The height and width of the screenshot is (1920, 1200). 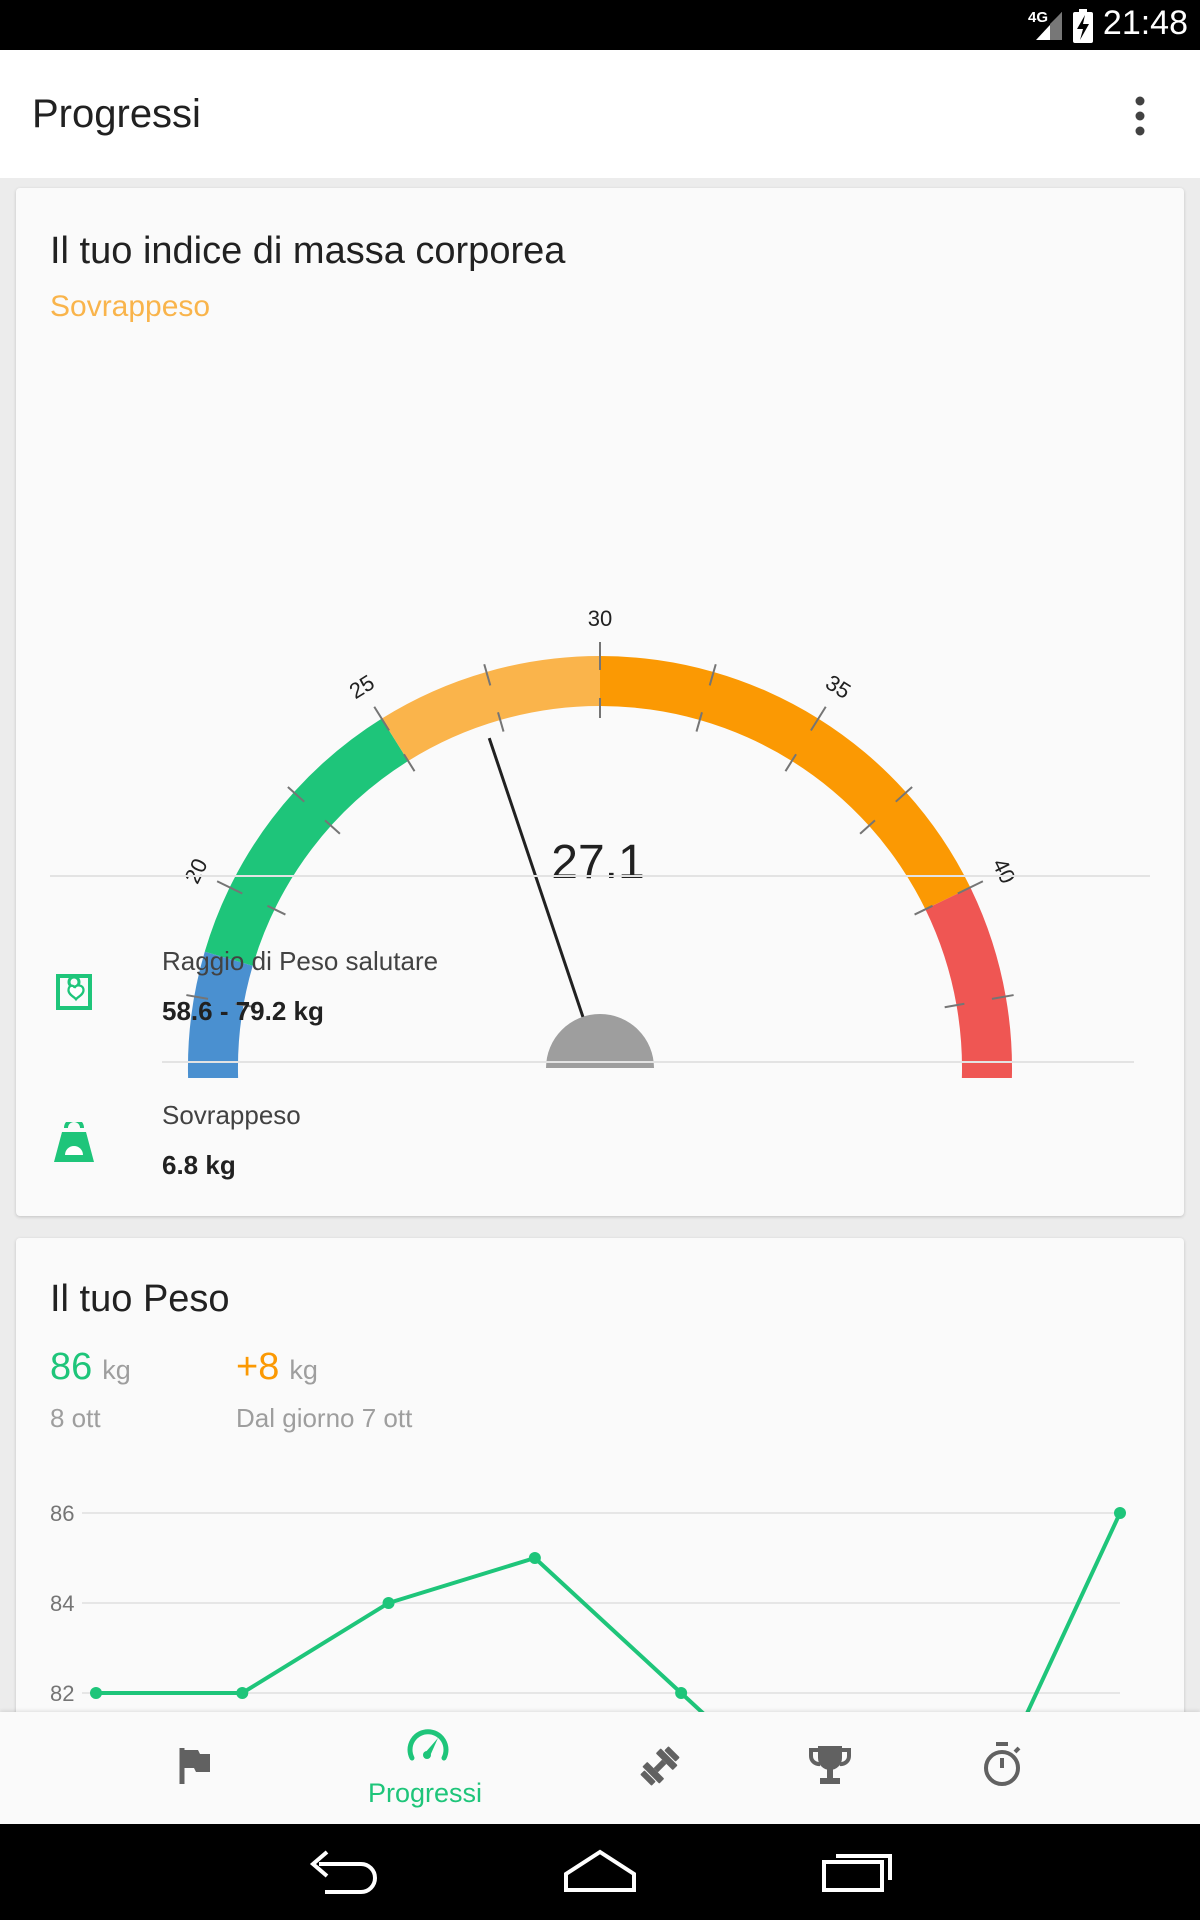 I want to click on nav-item-achievements, so click(x=830, y=1768).